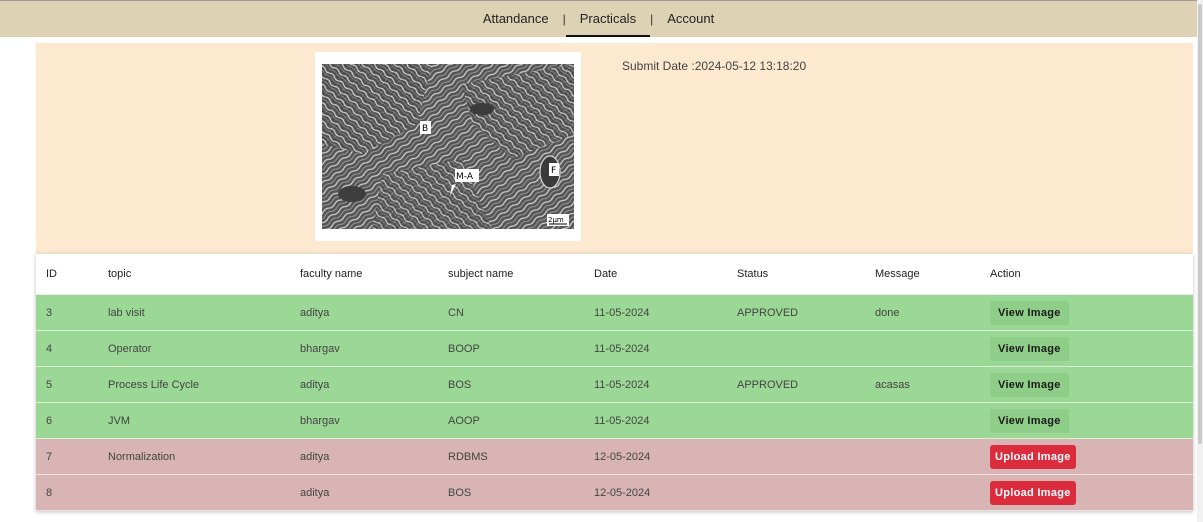 This screenshot has height=522, width=1203. I want to click on table-row: 6 JVM bhargav AOOP 11-05-2024 View Image, so click(614, 421).